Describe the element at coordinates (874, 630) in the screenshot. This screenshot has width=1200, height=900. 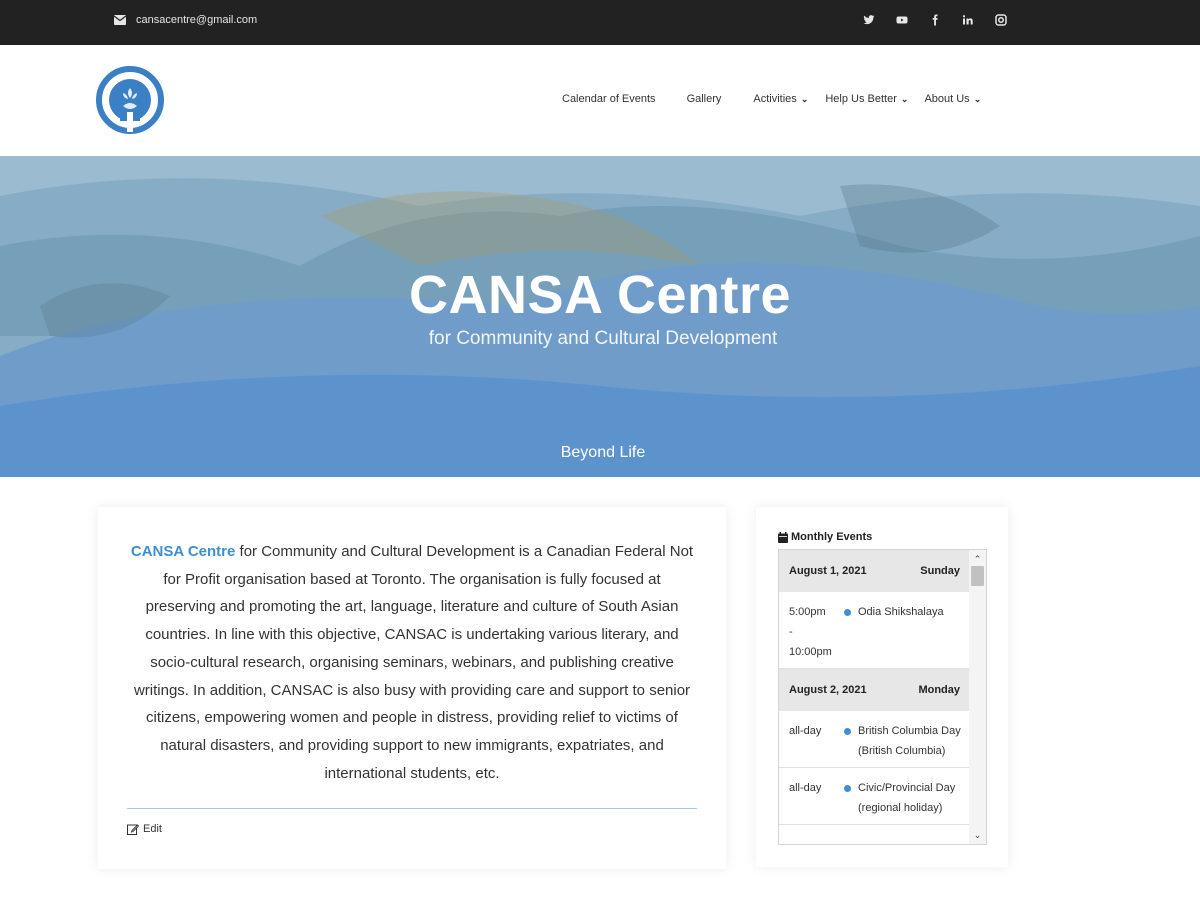
I see `event-item: 5:00pm - 10:00pm Odia Shikshalaya` at that location.